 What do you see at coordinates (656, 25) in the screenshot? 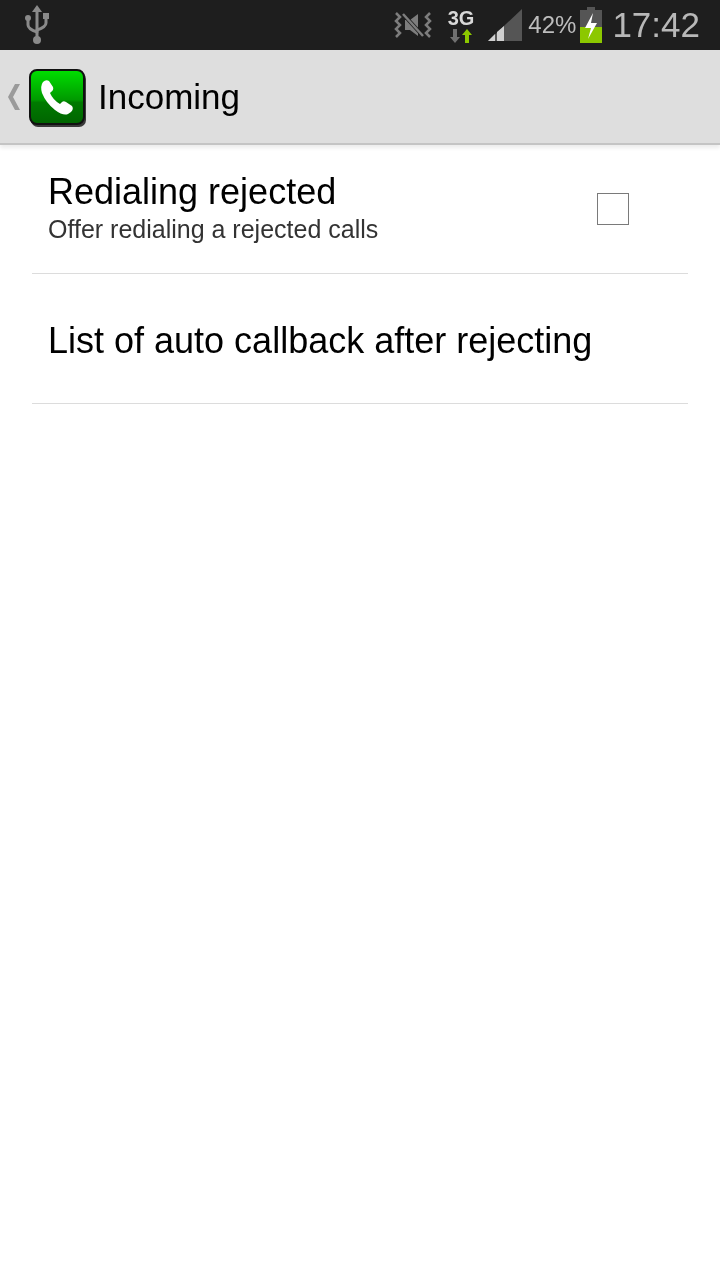
I see `clock: 17:42` at bounding box center [656, 25].